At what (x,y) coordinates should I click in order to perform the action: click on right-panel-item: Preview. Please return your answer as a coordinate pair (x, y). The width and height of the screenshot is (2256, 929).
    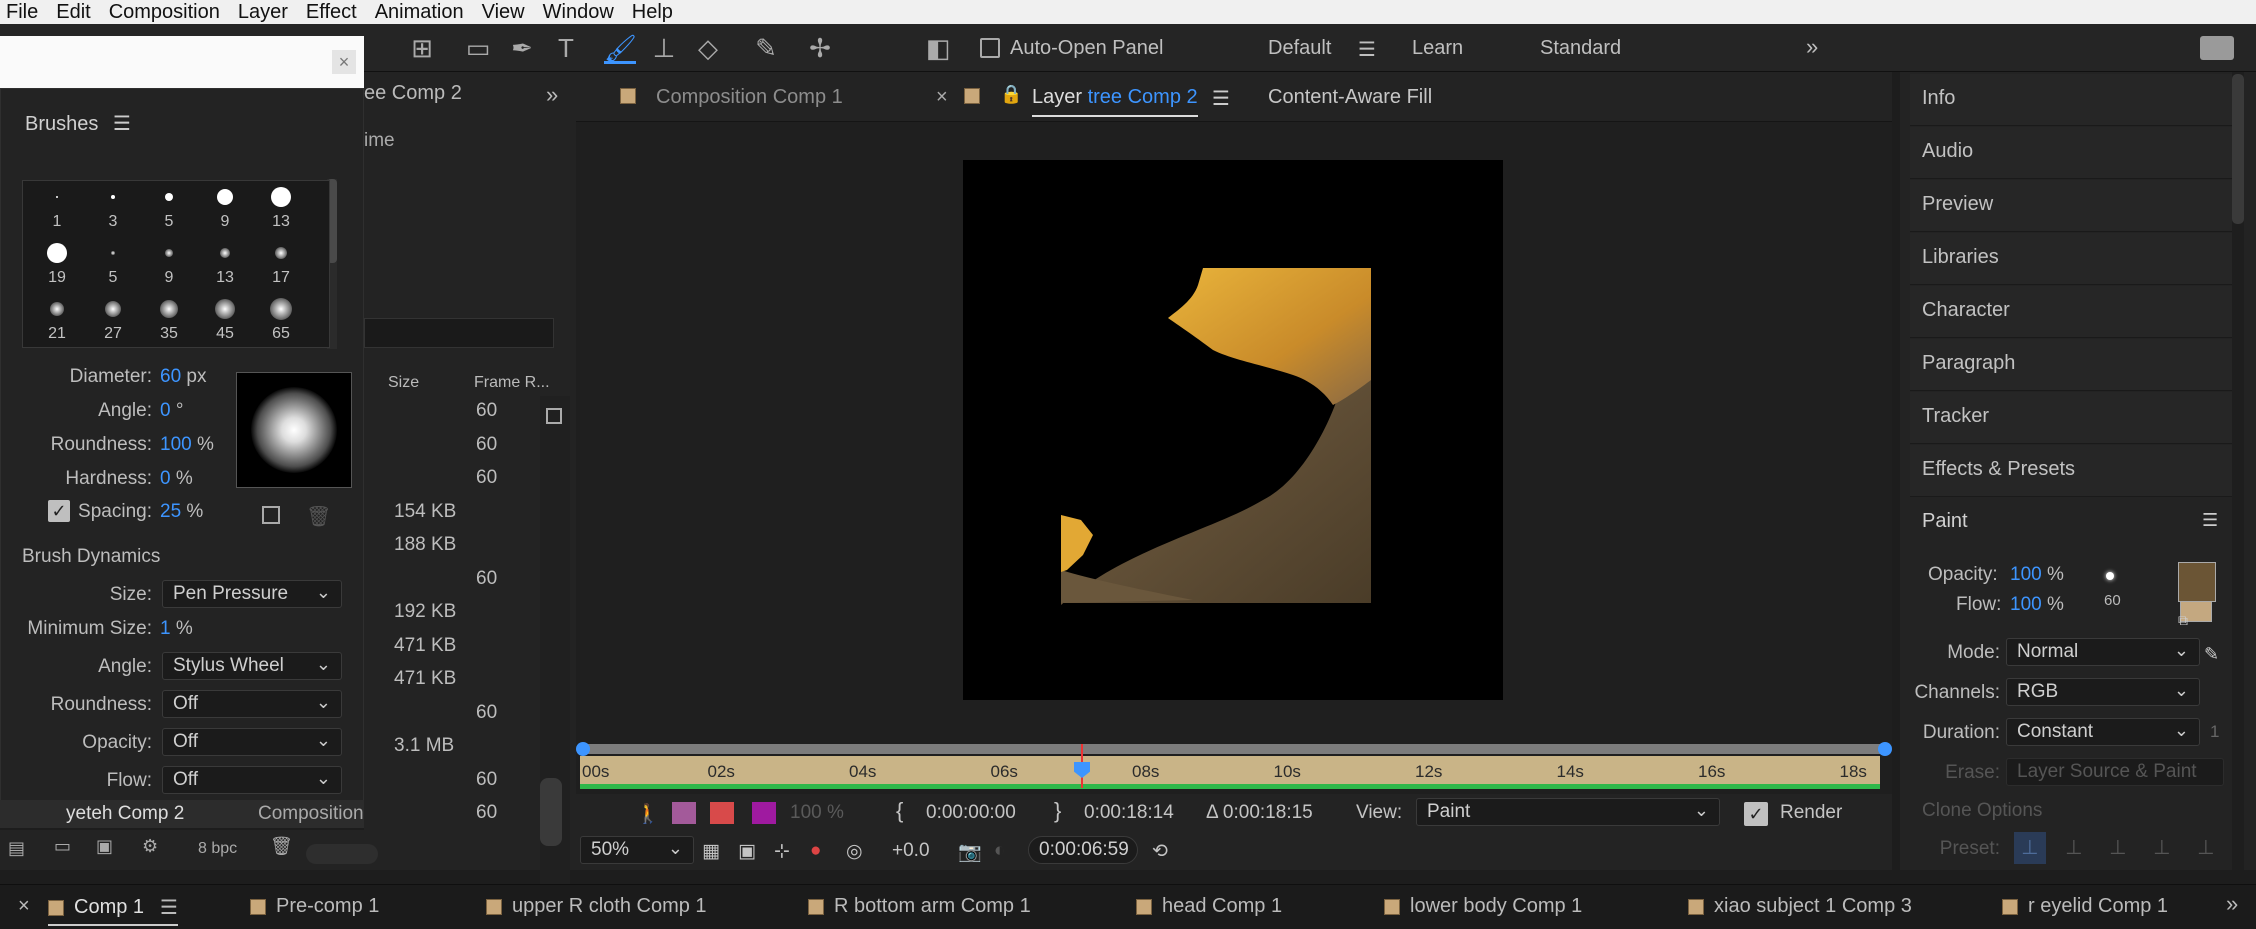
    Looking at the image, I should click on (2075, 206).